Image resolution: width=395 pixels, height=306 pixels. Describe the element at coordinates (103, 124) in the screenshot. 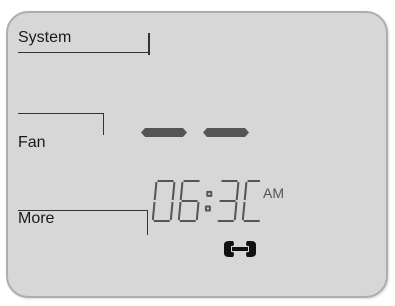

I see `fan-button-bracket` at that location.